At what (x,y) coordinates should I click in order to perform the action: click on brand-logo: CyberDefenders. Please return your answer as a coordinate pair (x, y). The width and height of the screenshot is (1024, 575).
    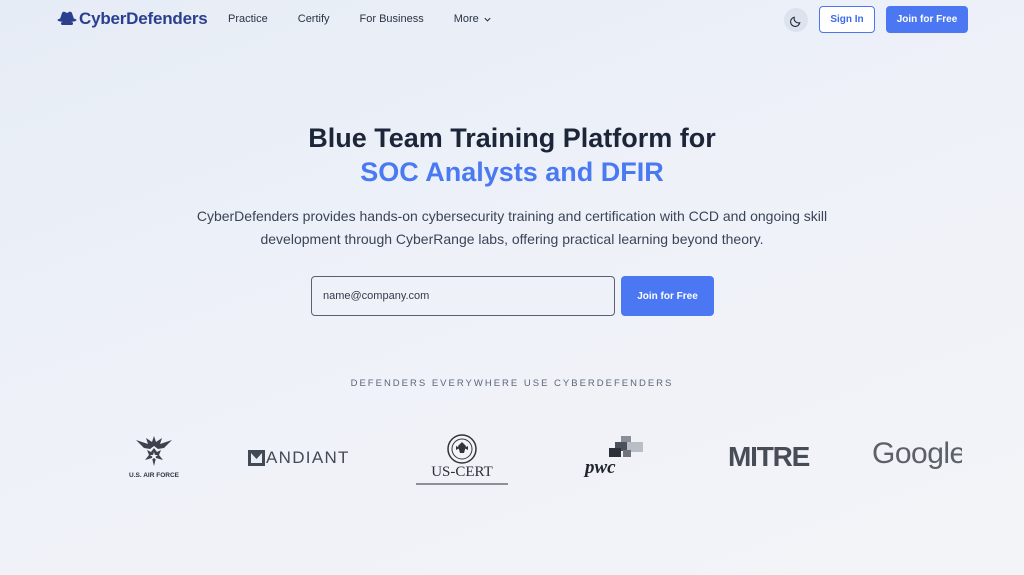
    Looking at the image, I should click on (132, 19).